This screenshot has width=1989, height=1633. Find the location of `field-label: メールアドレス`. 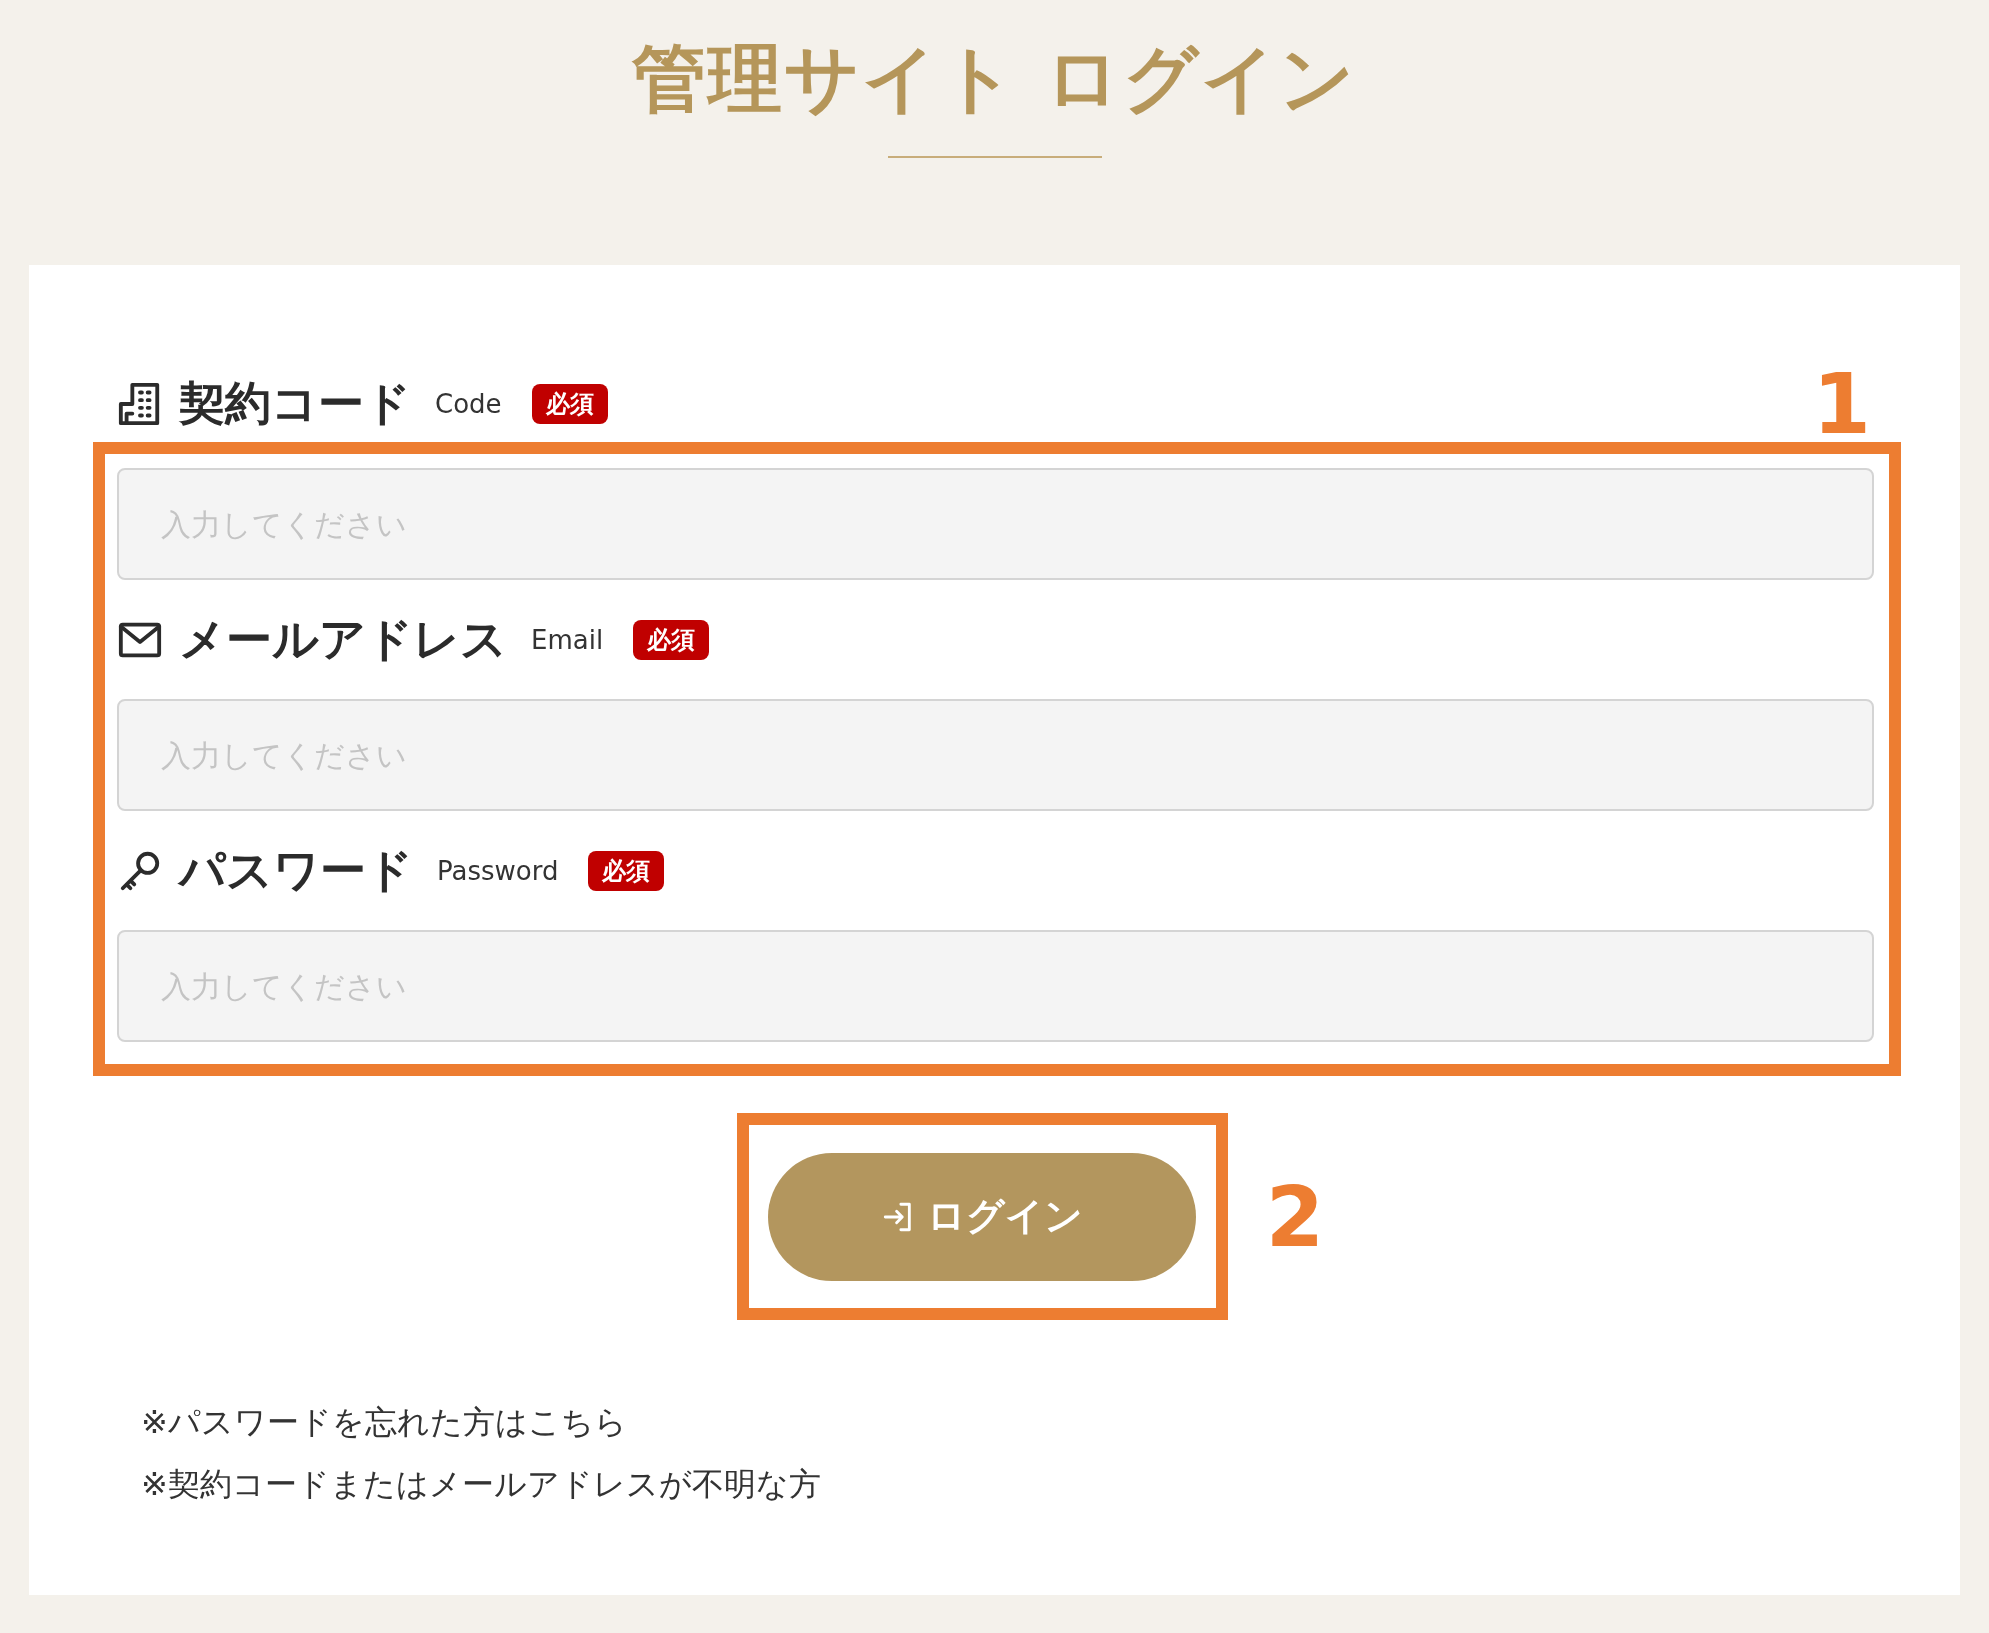

field-label: メールアドレス is located at coordinates (343, 639).